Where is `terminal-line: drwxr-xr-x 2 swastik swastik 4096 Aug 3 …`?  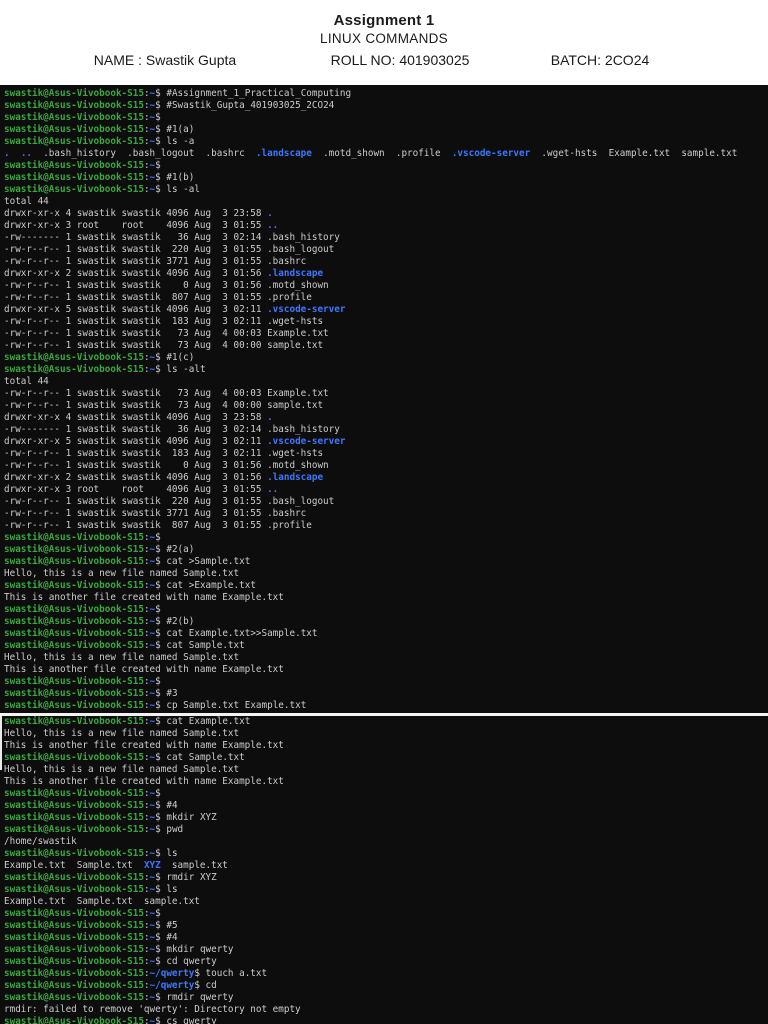 terminal-line: drwxr-xr-x 2 swastik swastik 4096 Aug 3 … is located at coordinates (384, 274).